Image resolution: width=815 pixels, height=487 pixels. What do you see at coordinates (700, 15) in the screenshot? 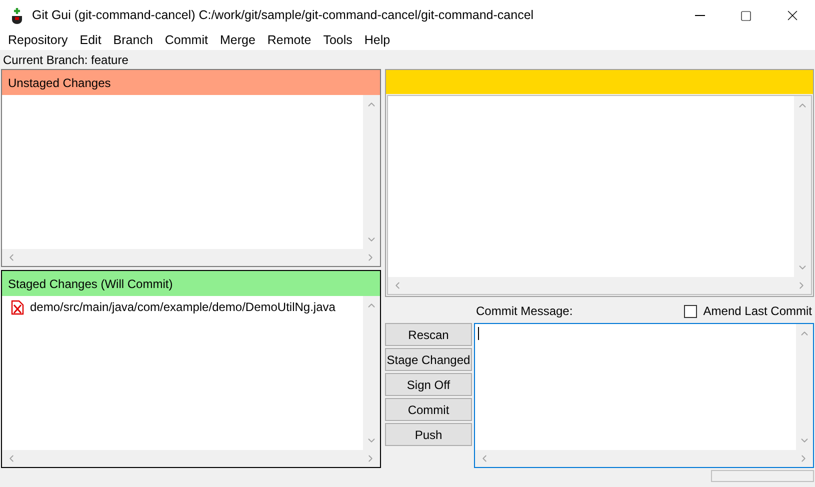
I see `minimize-icon` at bounding box center [700, 15].